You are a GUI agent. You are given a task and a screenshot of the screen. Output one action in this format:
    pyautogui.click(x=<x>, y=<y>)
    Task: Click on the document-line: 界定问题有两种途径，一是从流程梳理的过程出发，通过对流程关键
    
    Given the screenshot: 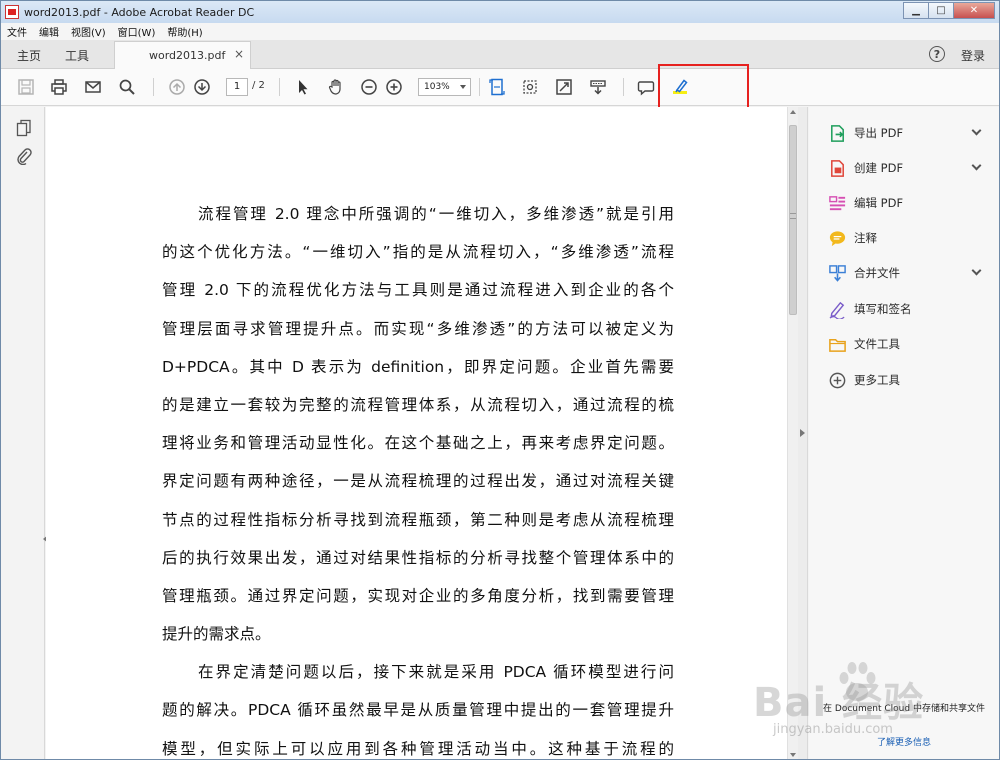 What is the action you would take?
    pyautogui.click(x=418, y=481)
    